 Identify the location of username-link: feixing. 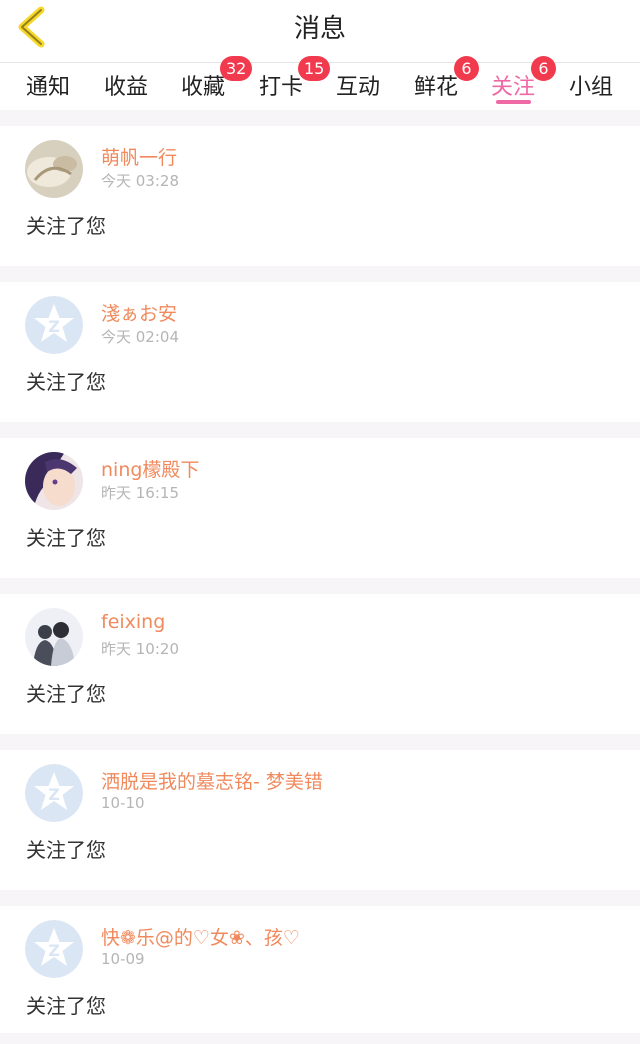
(133, 622).